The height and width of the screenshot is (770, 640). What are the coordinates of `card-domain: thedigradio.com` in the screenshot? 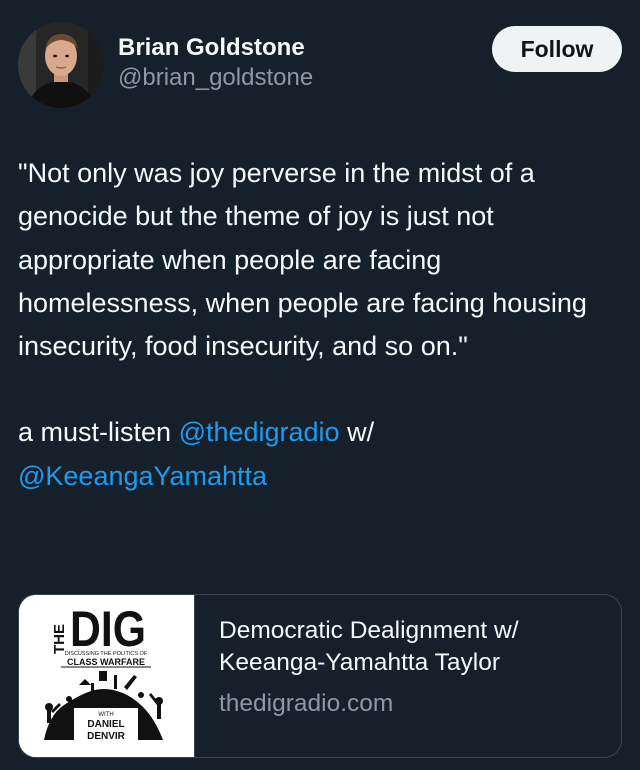 It's located at (306, 703).